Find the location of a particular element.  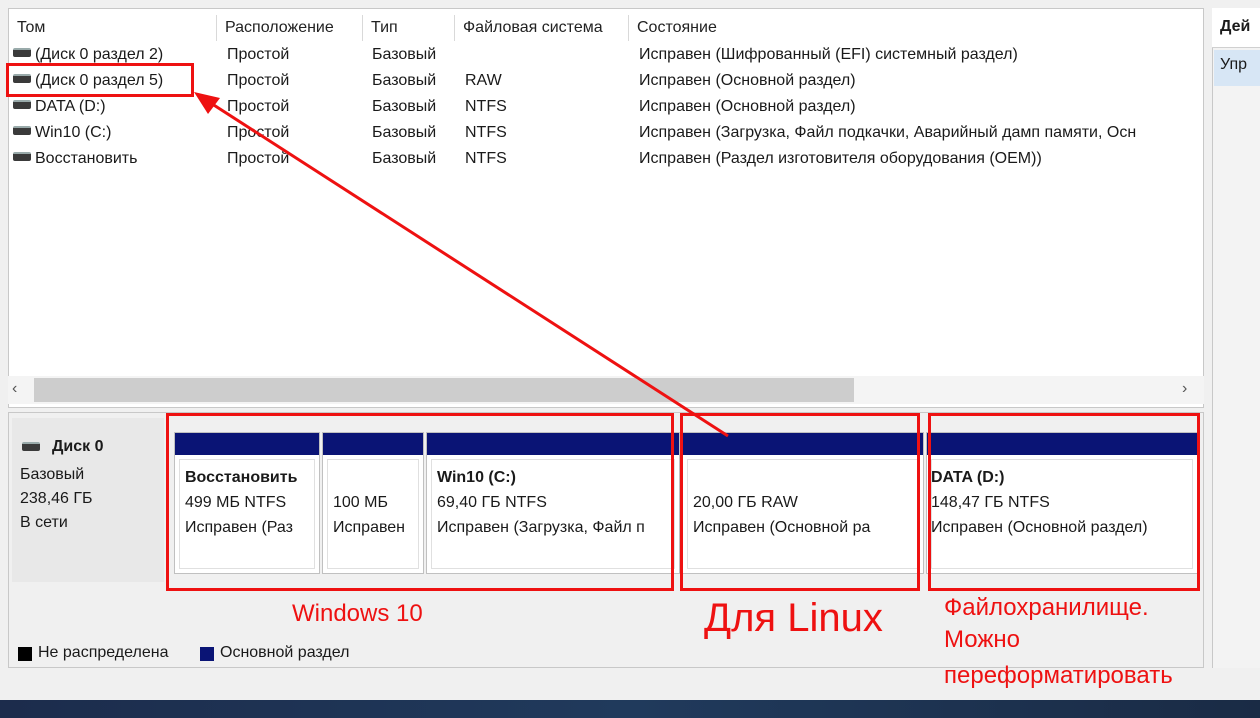

annotation-storage-text-1: Файлохранилище. is located at coordinates (1046, 607).